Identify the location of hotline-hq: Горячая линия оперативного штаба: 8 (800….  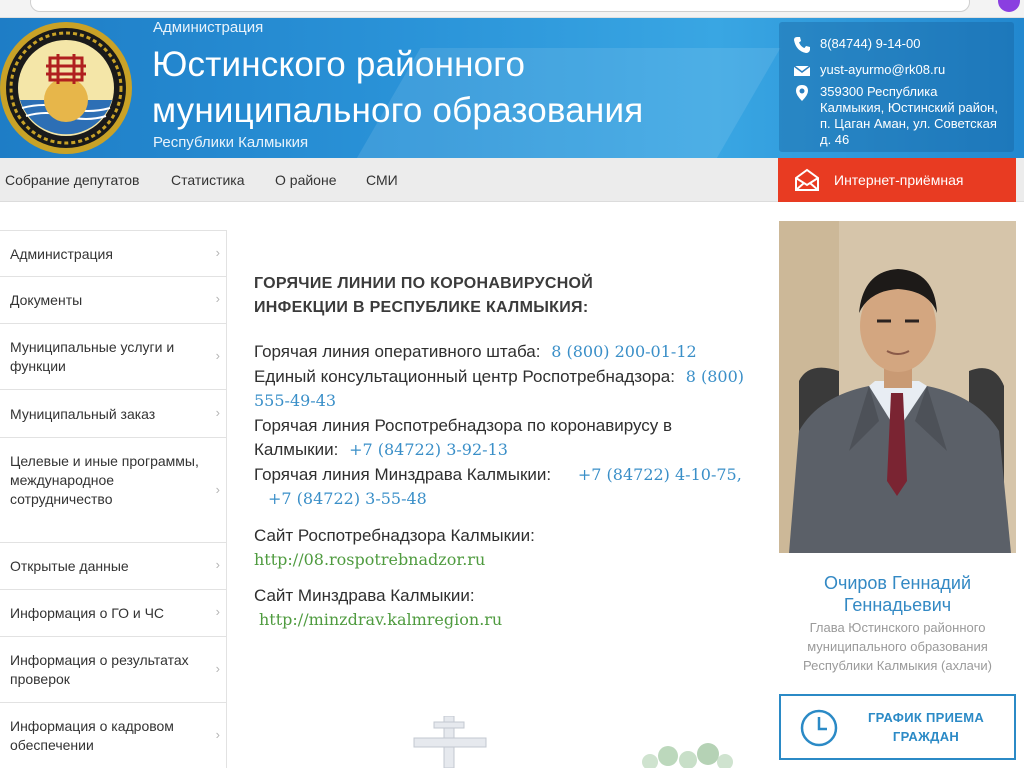
(504, 352).